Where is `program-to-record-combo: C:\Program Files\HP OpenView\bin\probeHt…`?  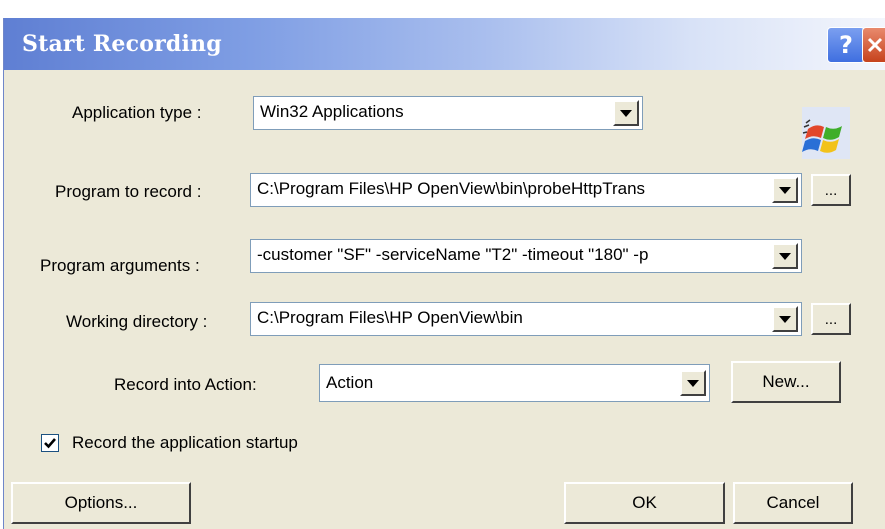
program-to-record-combo: C:\Program Files\HP OpenView\bin\probeHt… is located at coordinates (526, 190).